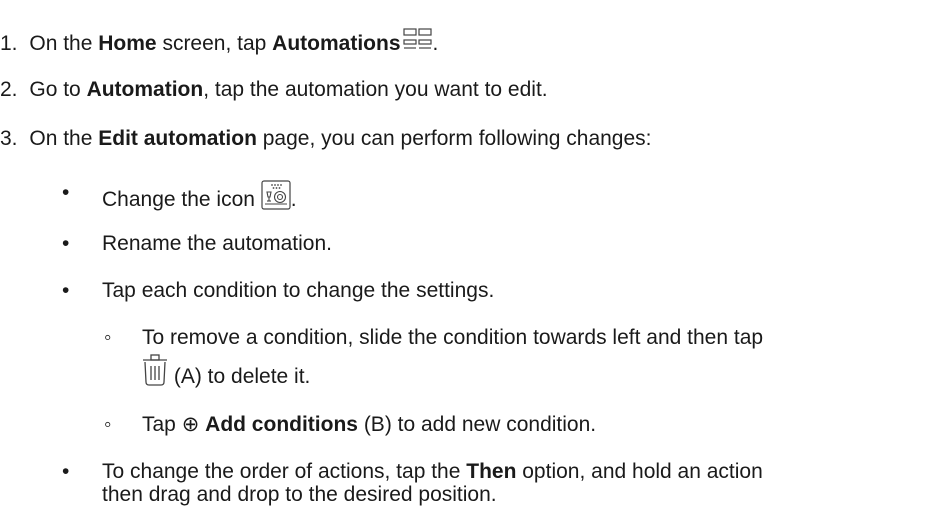  I want to click on step-middle: screen, tap, so click(214, 43).